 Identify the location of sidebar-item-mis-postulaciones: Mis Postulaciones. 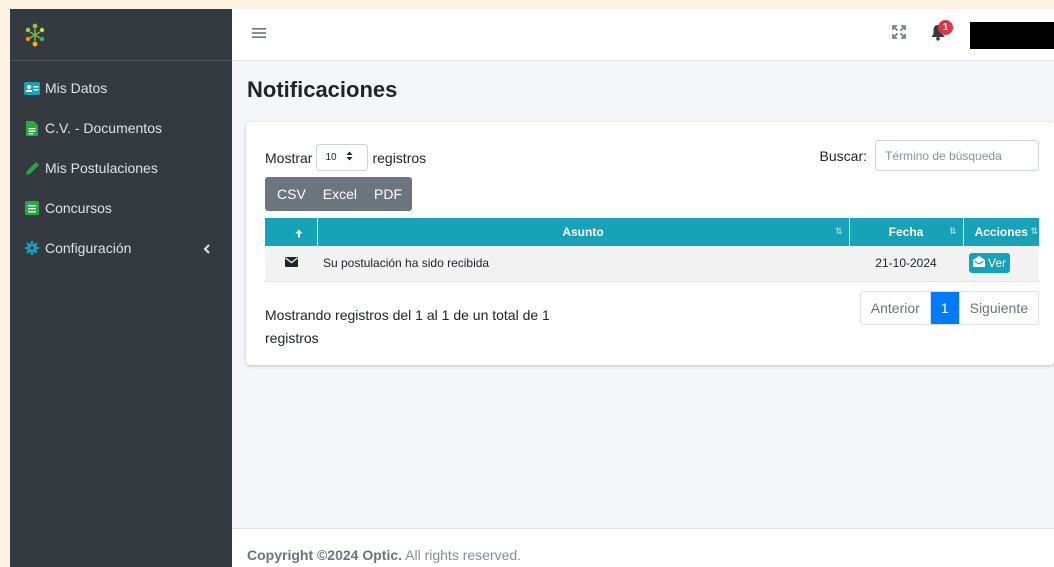
(121, 168).